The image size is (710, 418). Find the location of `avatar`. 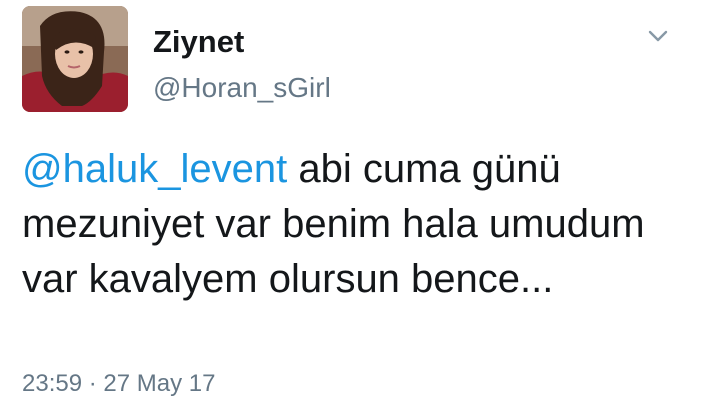

avatar is located at coordinates (75, 59).